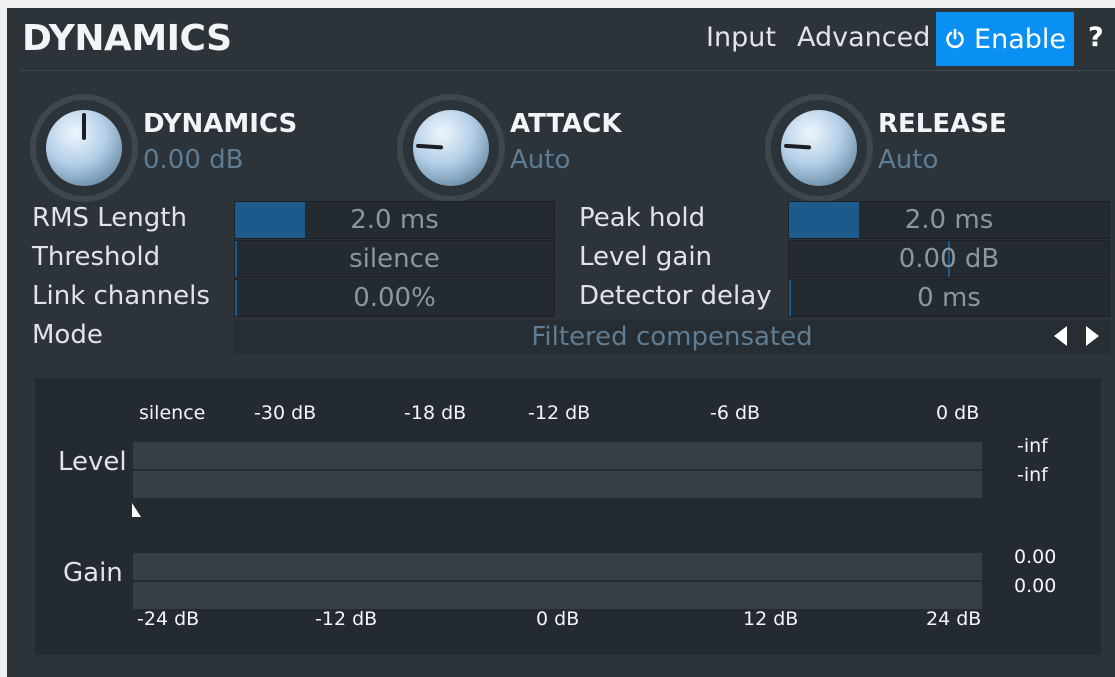 This screenshot has height=677, width=1115. What do you see at coordinates (121, 296) in the screenshot?
I see `link-channels-label: Link channels` at bounding box center [121, 296].